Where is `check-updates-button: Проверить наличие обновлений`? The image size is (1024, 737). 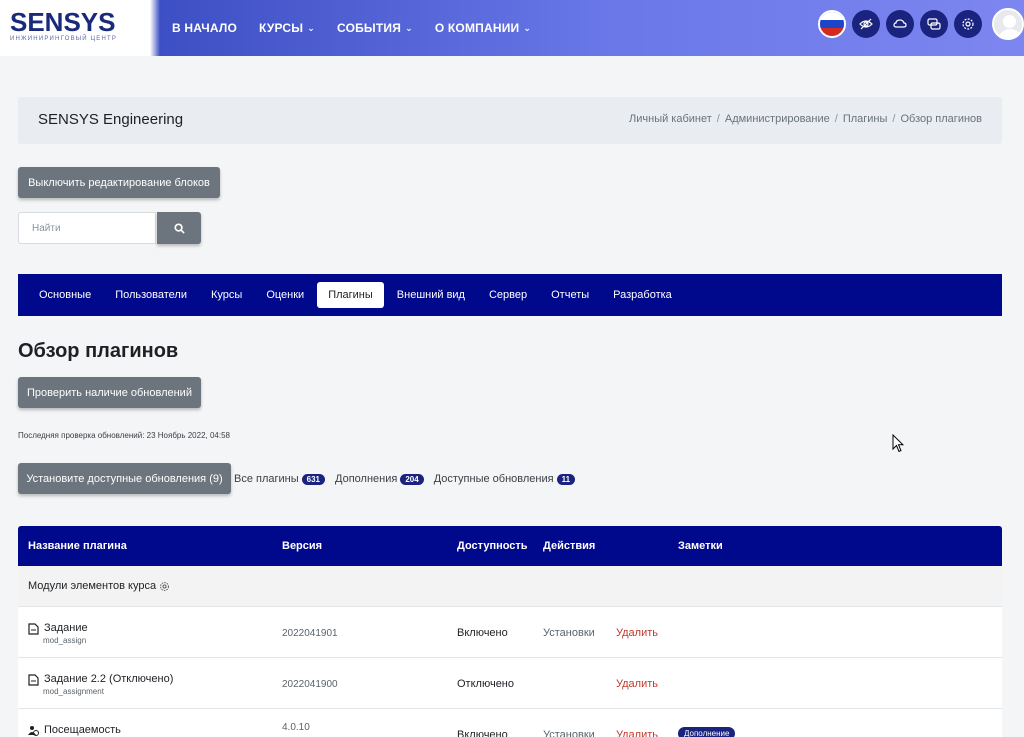
check-updates-button: Проверить наличие обновлений is located at coordinates (109, 392).